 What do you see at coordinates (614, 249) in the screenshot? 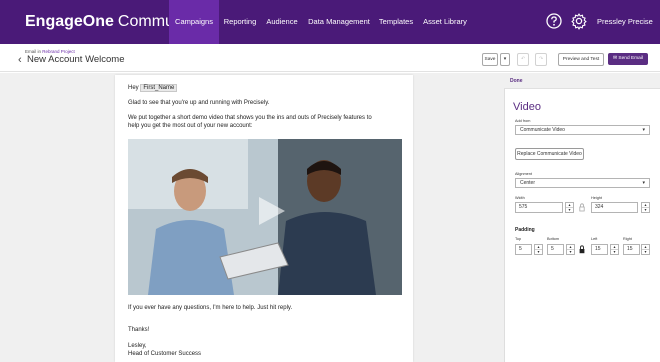
I see `padding-left-stepper: ▴ ▾` at bounding box center [614, 249].